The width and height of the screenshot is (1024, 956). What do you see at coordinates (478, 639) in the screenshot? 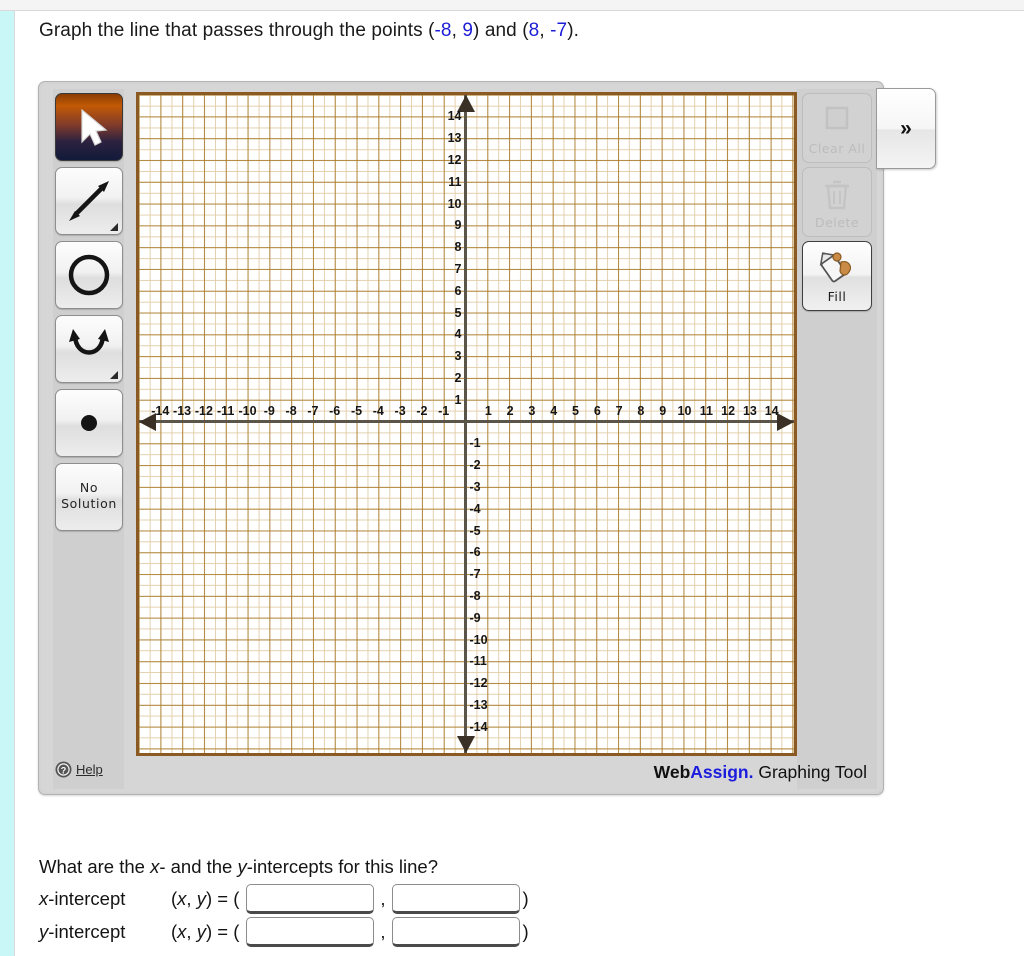
I see `y-tick-label: -10` at bounding box center [478, 639].